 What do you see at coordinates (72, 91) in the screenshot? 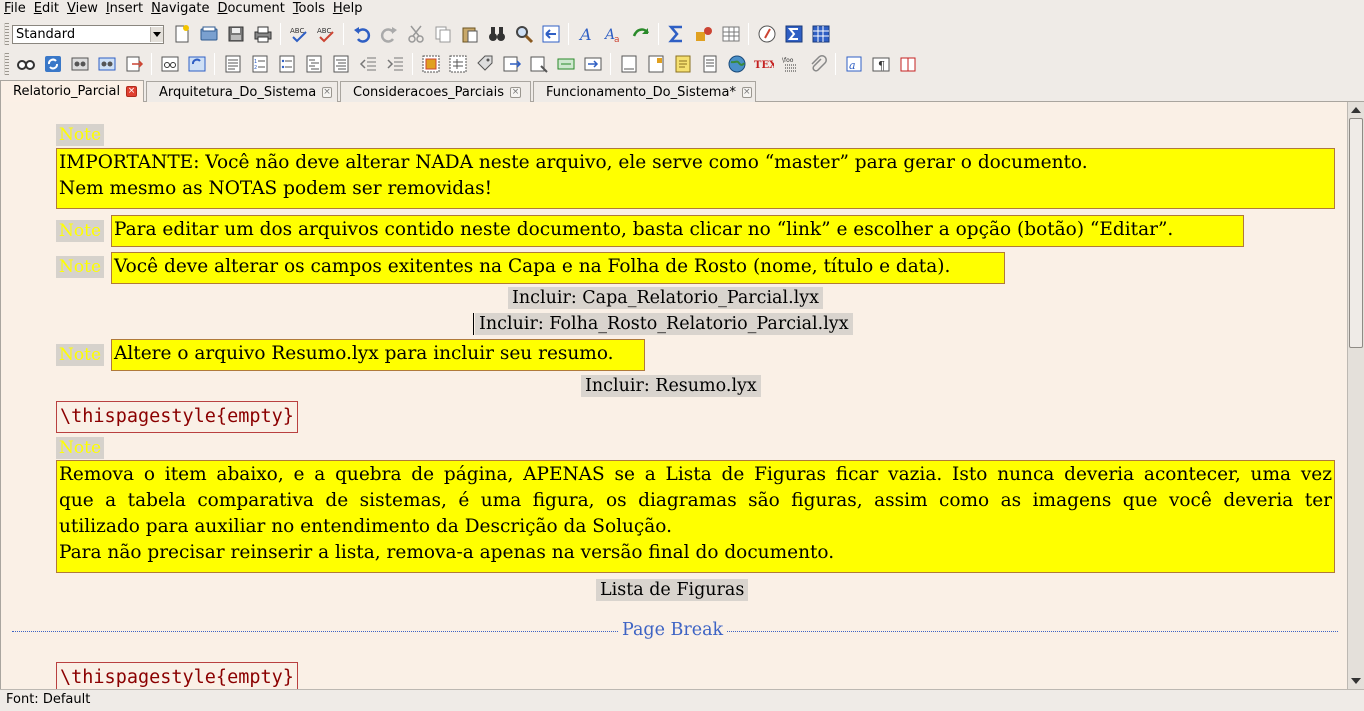
I see `tab-relatorio-parcial: Relatorio_Parcial ×` at bounding box center [72, 91].